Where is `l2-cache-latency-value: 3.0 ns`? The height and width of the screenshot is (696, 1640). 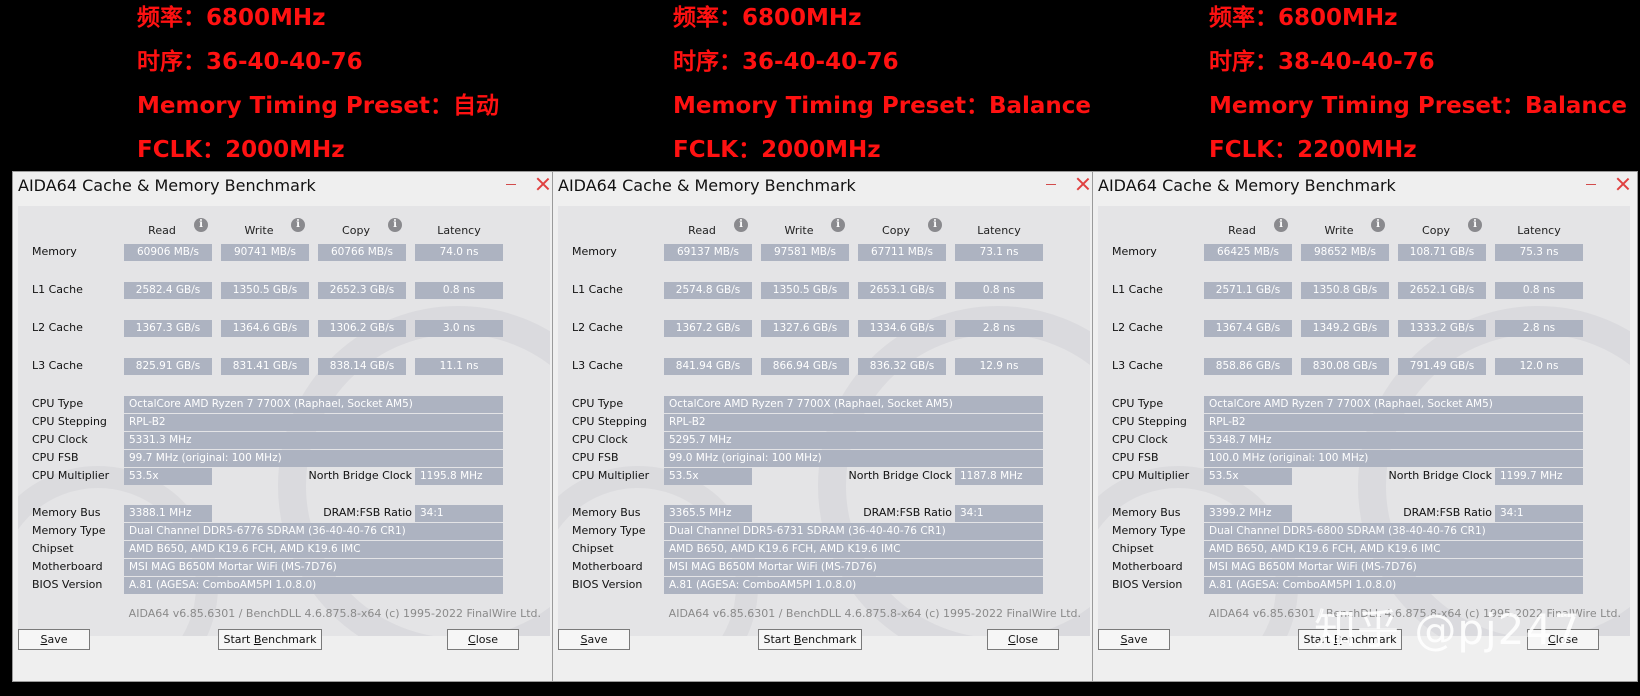 l2-cache-latency-value: 3.0 ns is located at coordinates (459, 328).